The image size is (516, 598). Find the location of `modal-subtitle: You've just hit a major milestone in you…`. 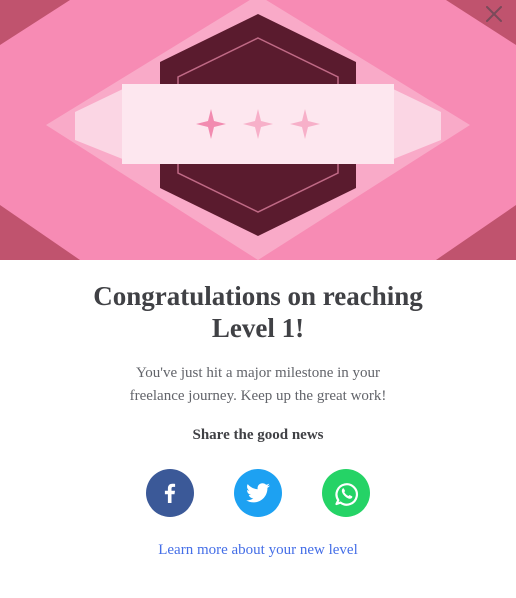

modal-subtitle: You've just hit a major milestone in you… is located at coordinates (258, 384).